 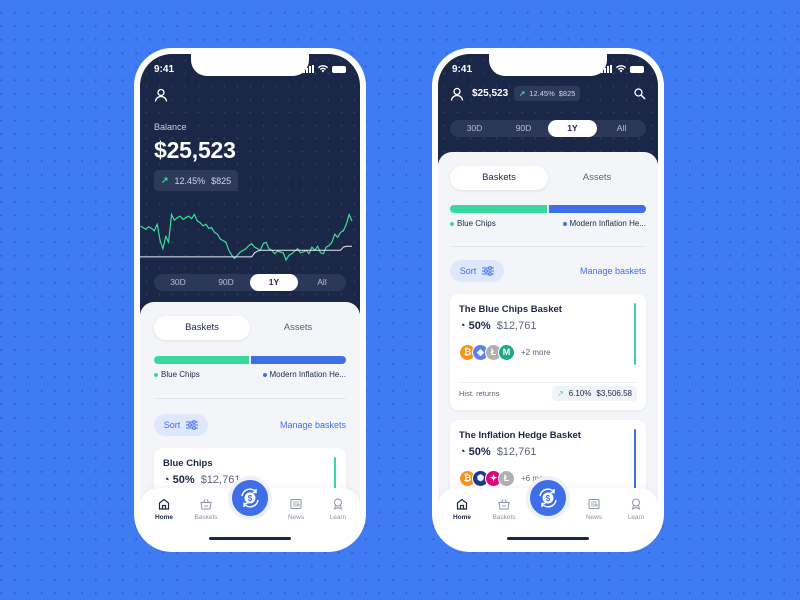 I want to click on coin-stack: ₿ ◆ Ł M +2 more, so click(x=505, y=352).